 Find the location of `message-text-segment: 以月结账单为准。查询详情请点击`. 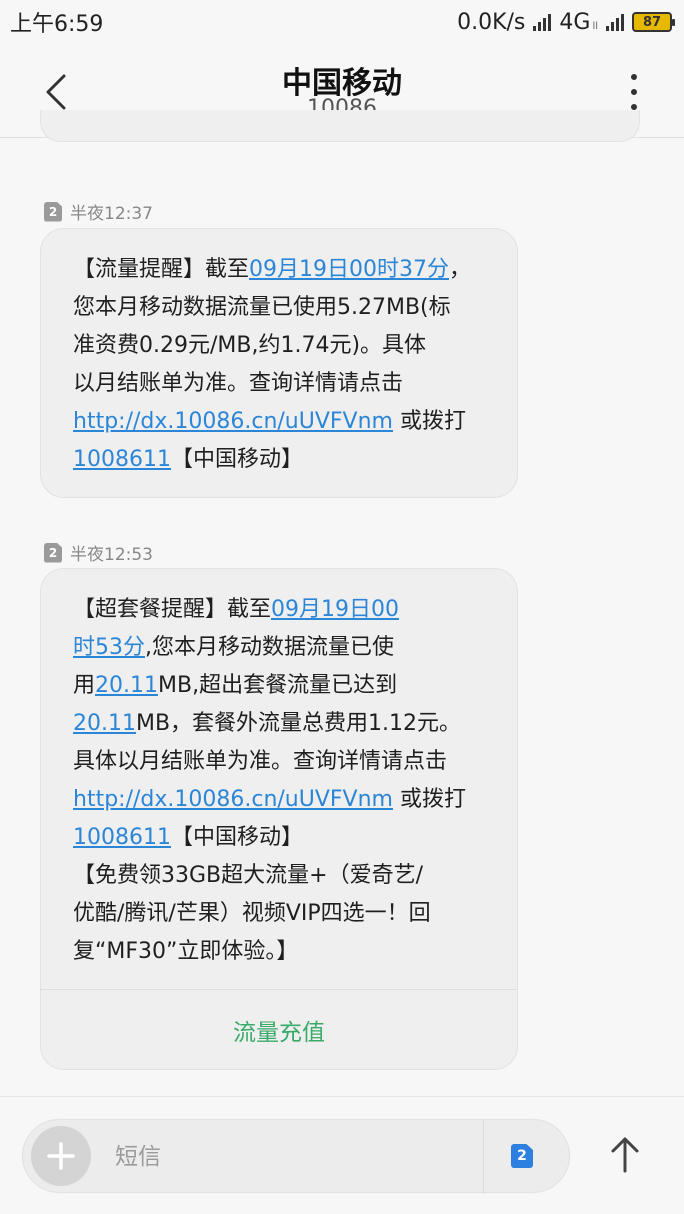

message-text-segment: 以月结账单为准。查询详情请点击 is located at coordinates (238, 383).